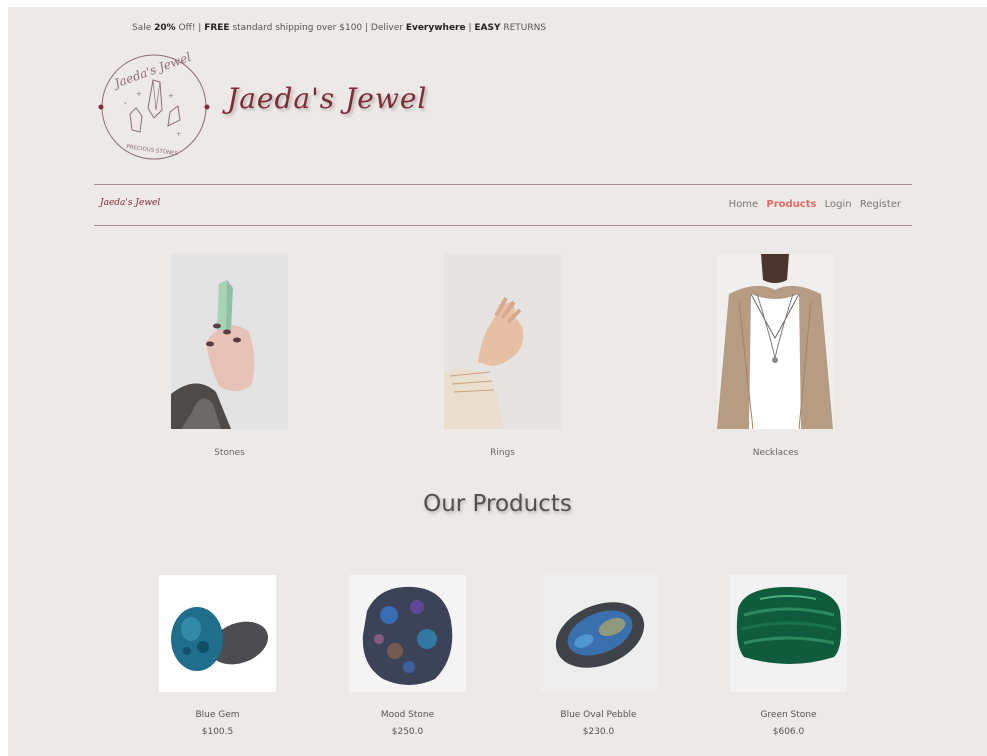 This screenshot has height=756, width=987. What do you see at coordinates (788, 715) in the screenshot?
I see `product-name: Green Stone` at bounding box center [788, 715].